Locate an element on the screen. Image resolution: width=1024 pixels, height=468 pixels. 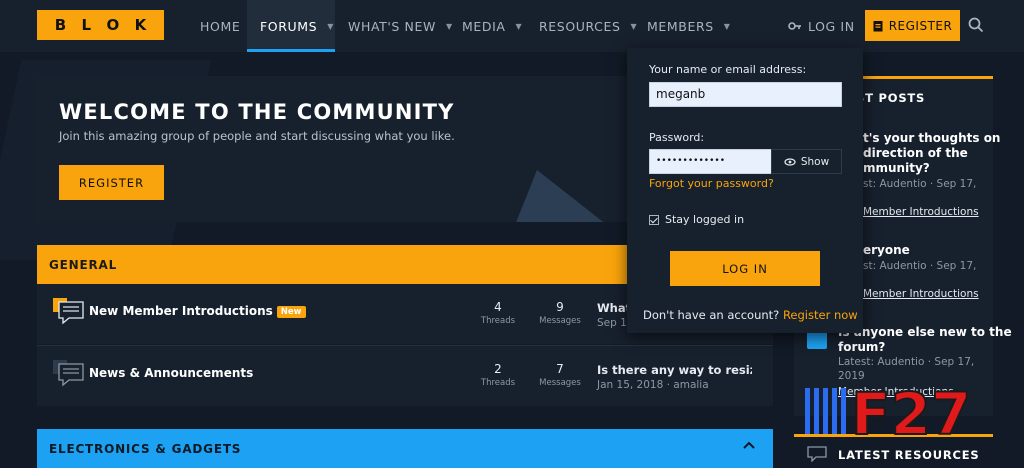
nav-resources: RESOURCES ▼ is located at coordinates (588, 26).